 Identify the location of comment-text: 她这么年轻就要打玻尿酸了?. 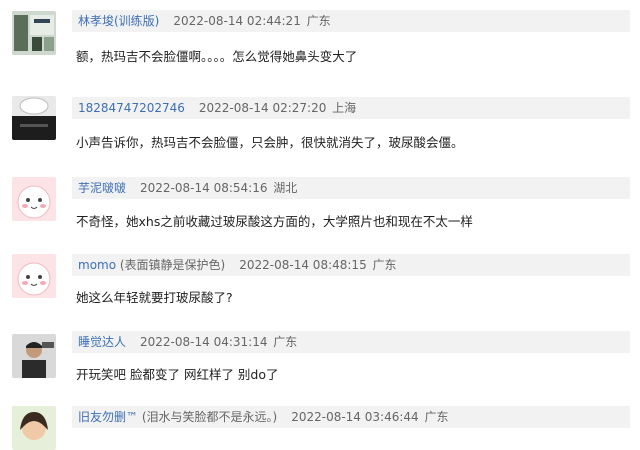
(154, 297).